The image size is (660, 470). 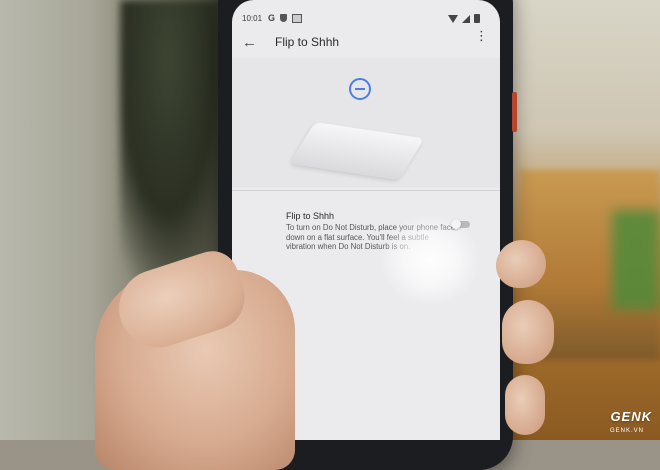 I want to click on watermark-brand: GENK, so click(x=631, y=416).